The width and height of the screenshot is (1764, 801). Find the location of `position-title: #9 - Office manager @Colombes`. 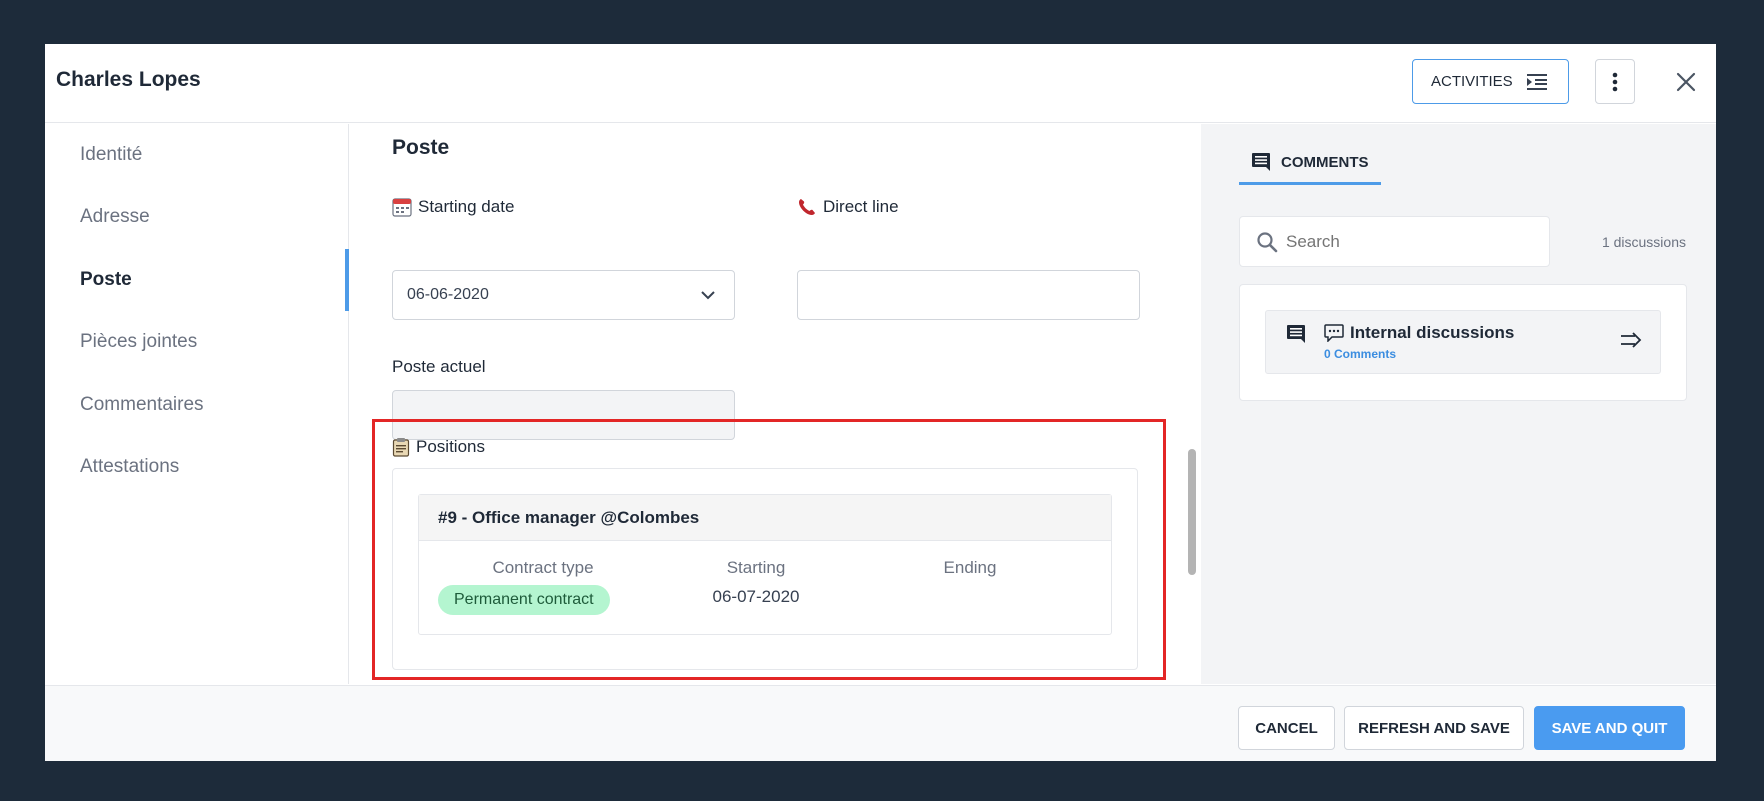

position-title: #9 - Office manager @Colombes is located at coordinates (765, 518).